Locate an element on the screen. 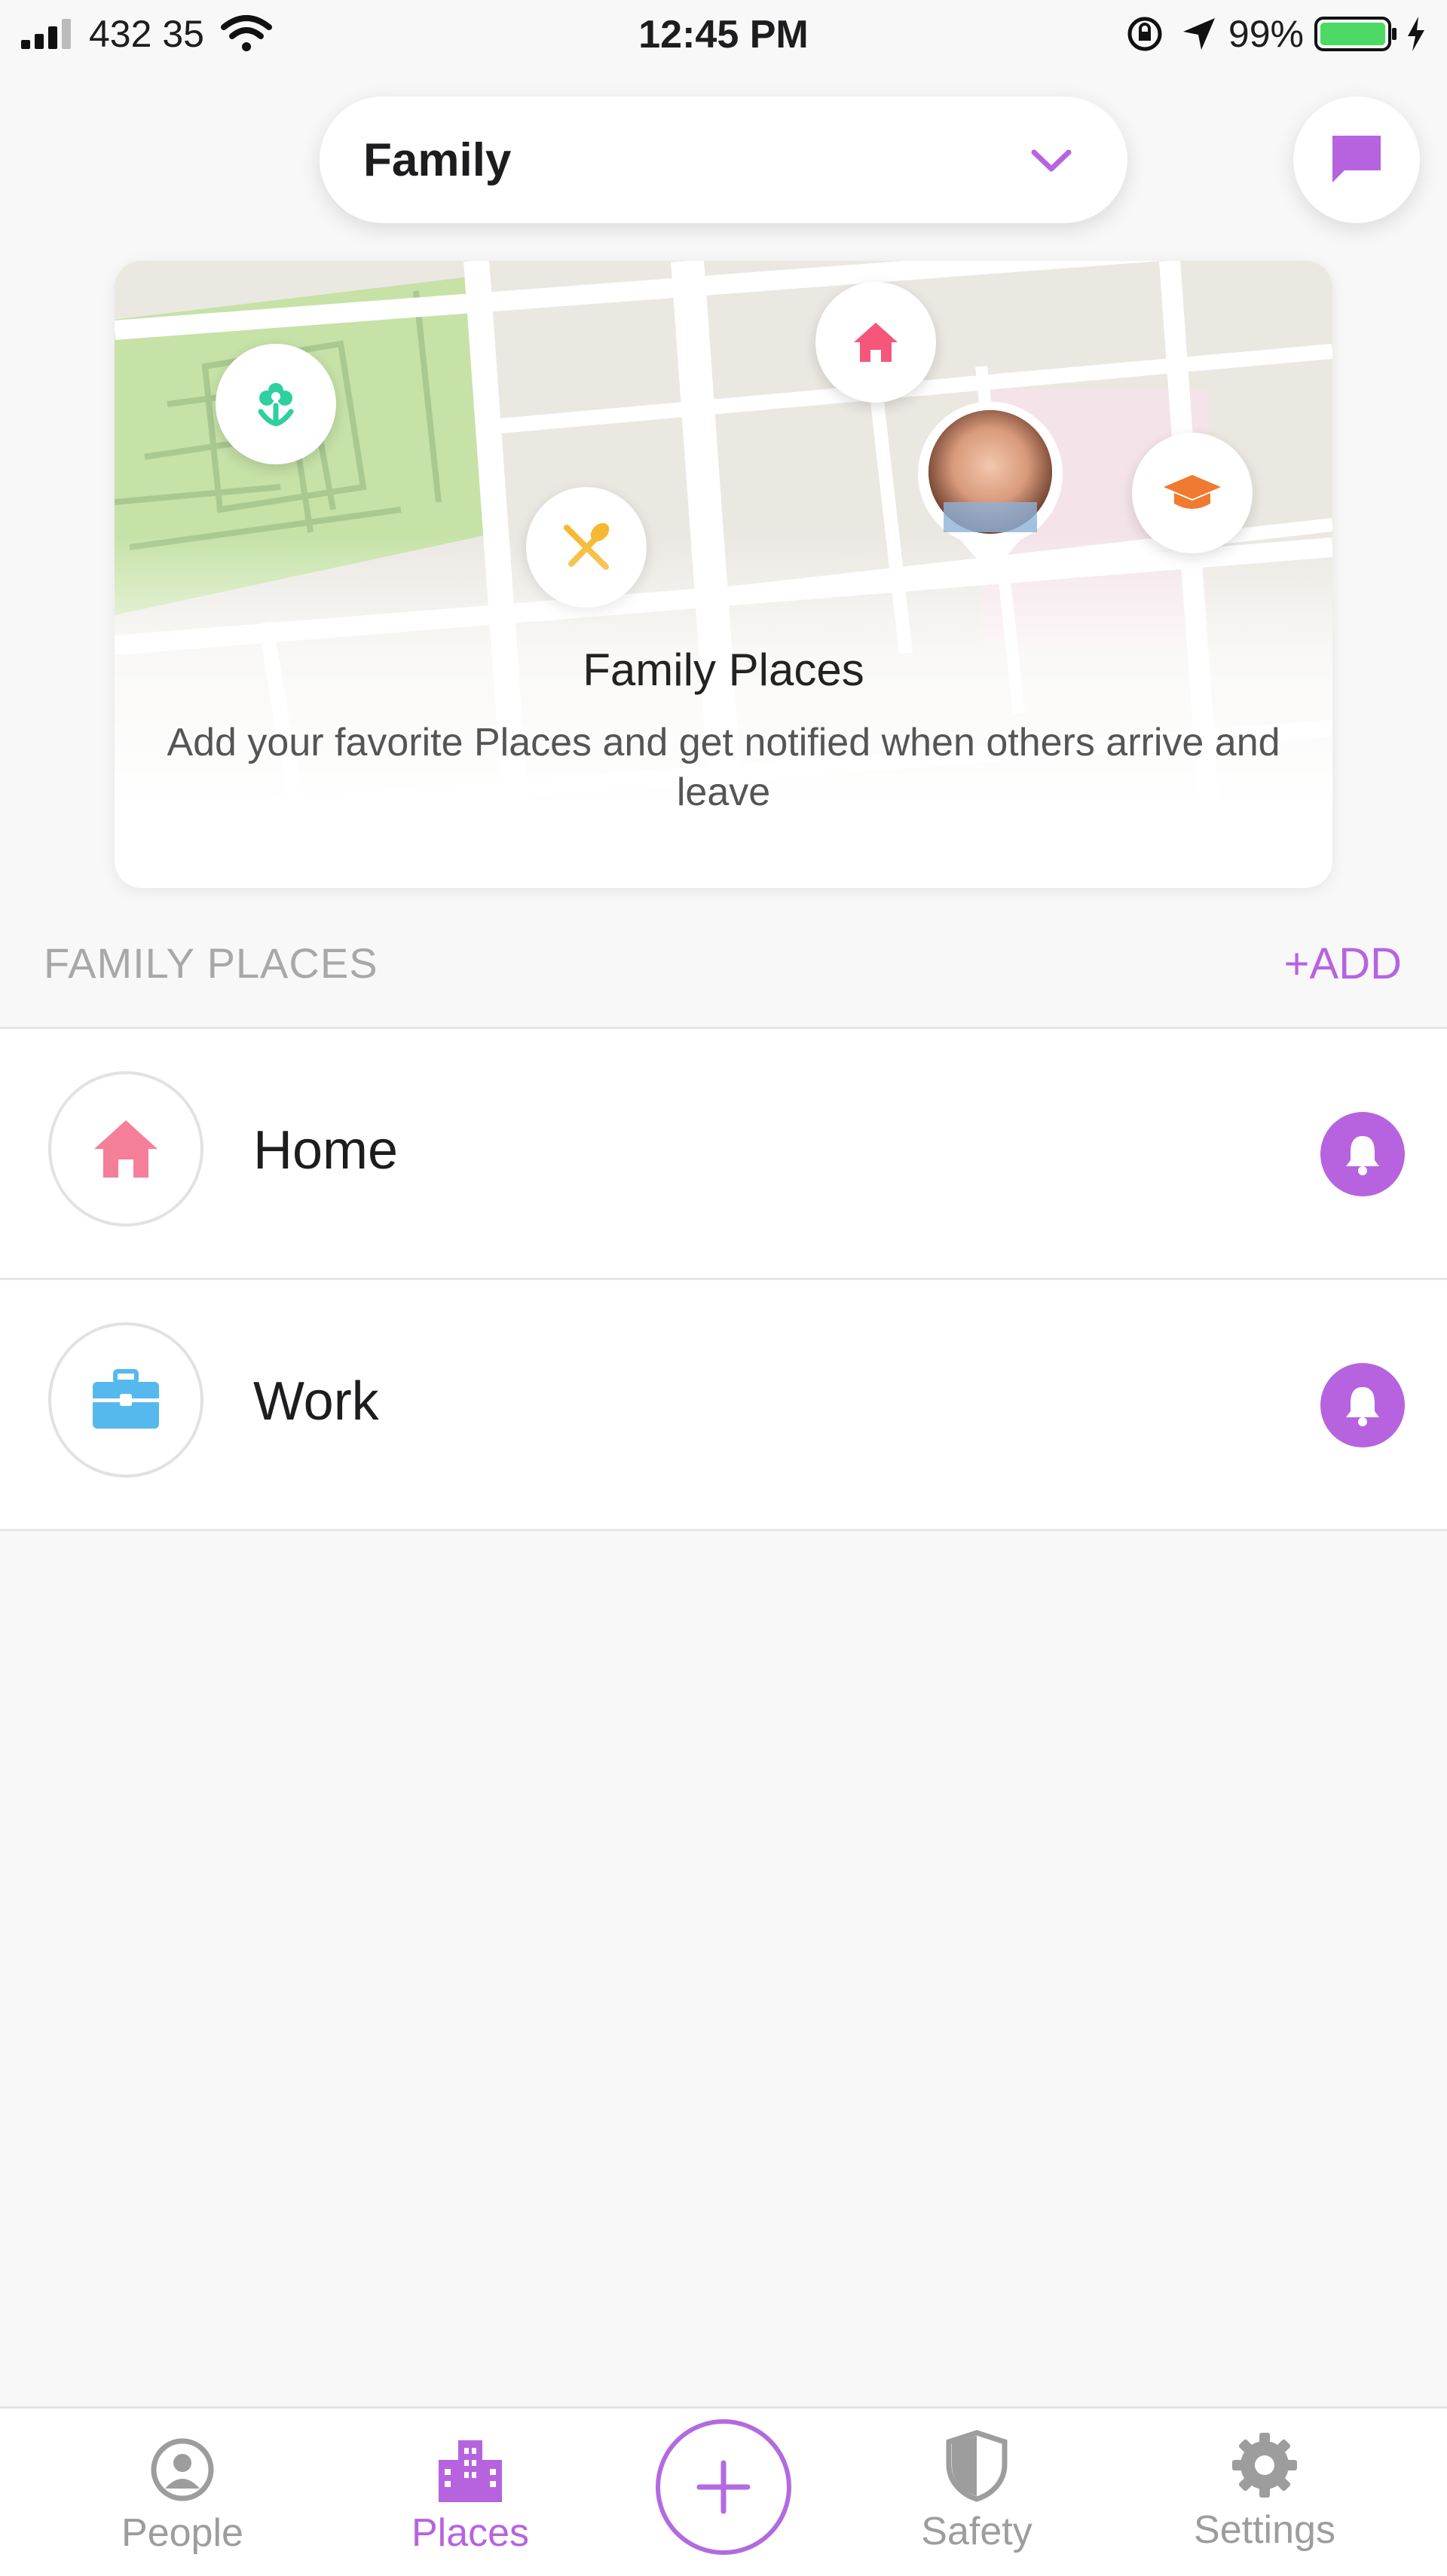  map-pin-park is located at coordinates (276, 404).